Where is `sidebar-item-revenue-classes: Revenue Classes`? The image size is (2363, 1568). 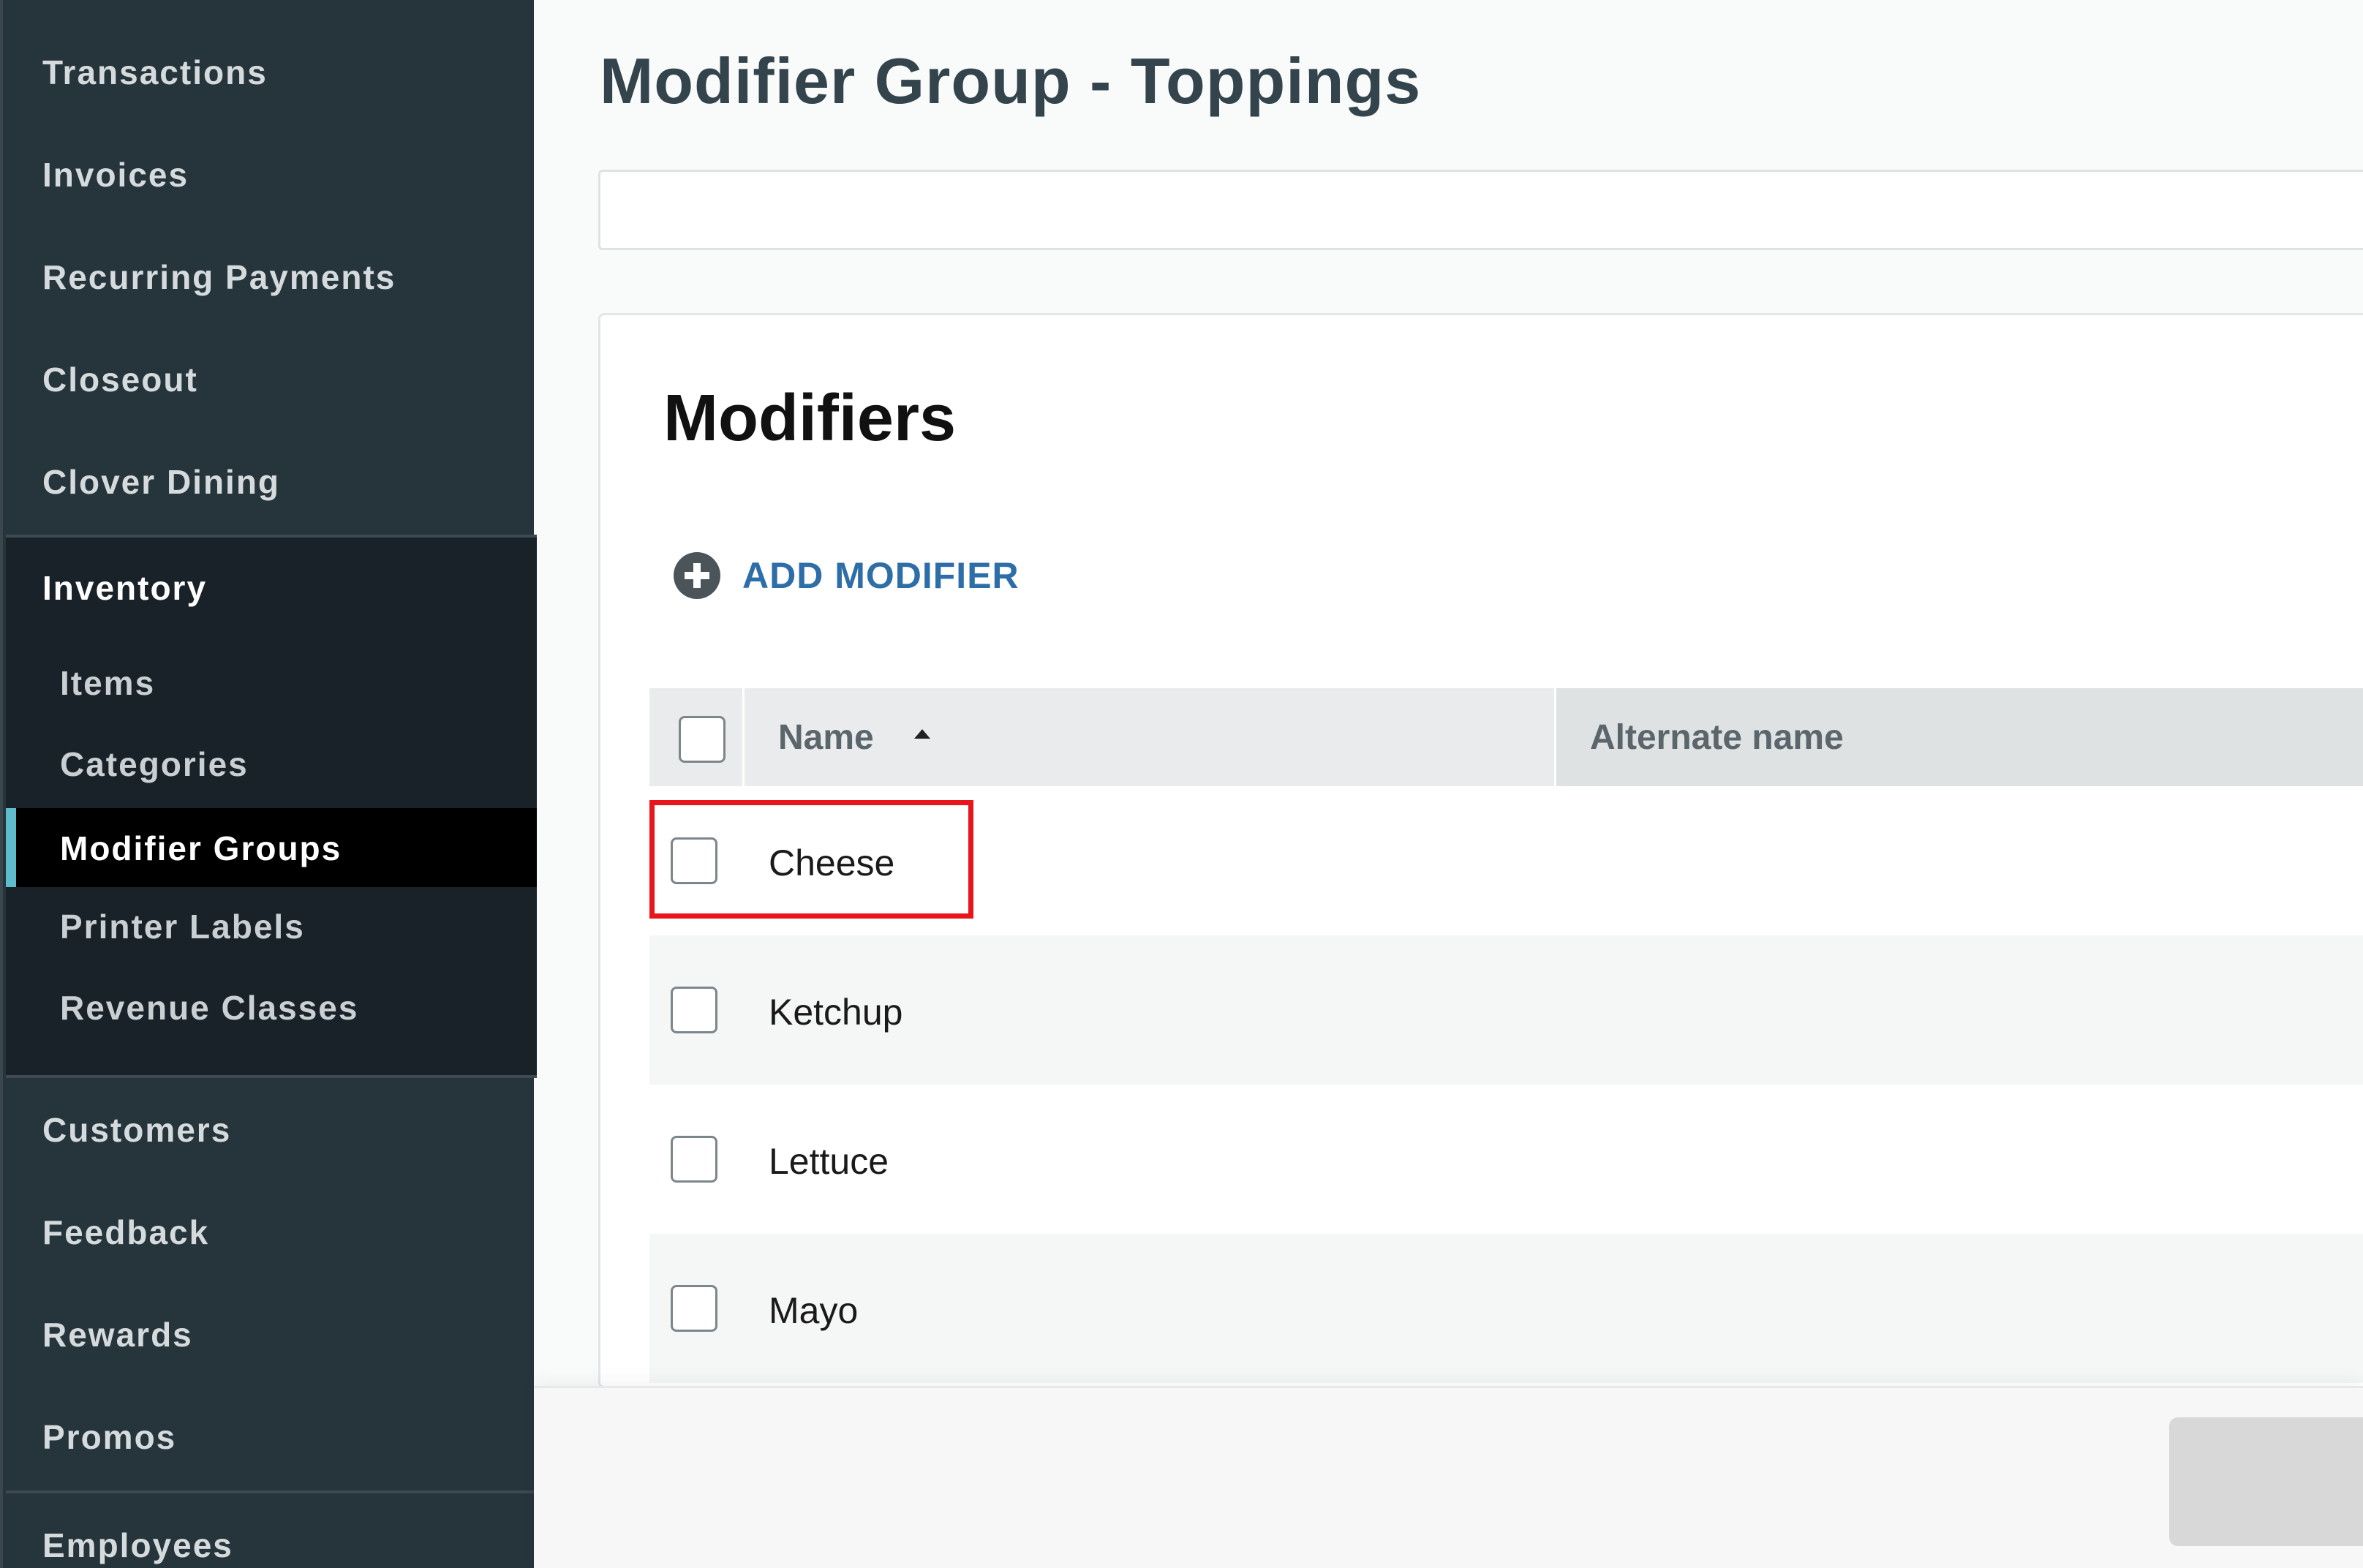
sidebar-item-revenue-classes: Revenue Classes is located at coordinates (209, 1008).